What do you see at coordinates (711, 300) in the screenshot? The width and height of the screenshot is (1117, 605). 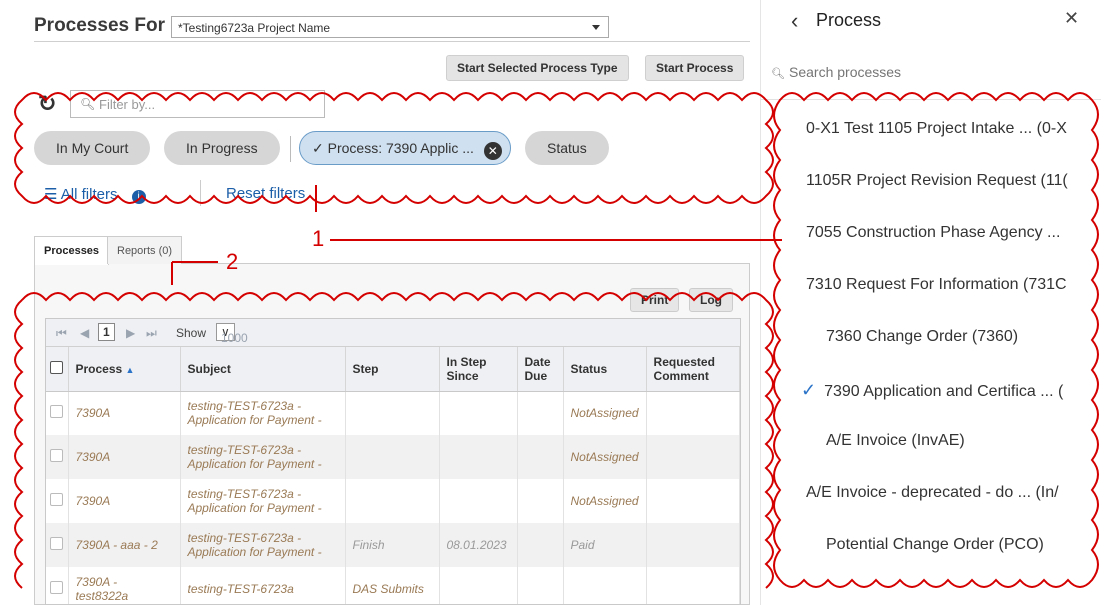 I see `log-button: Log` at bounding box center [711, 300].